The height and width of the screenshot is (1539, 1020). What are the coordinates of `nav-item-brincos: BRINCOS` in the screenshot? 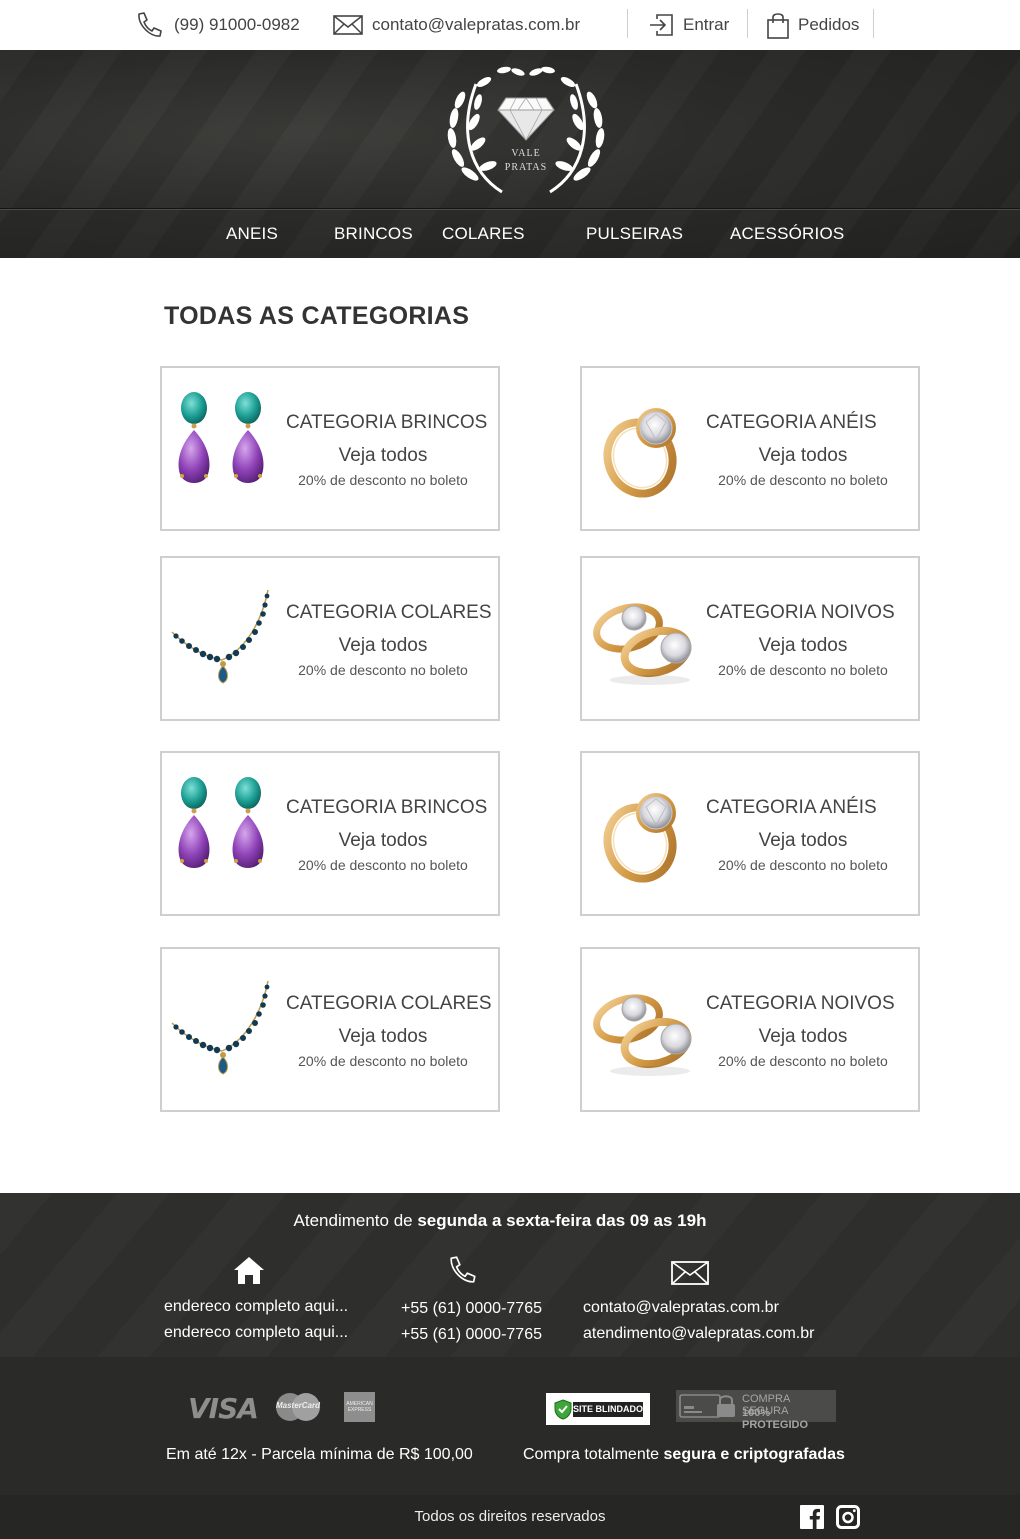 It's located at (373, 234).